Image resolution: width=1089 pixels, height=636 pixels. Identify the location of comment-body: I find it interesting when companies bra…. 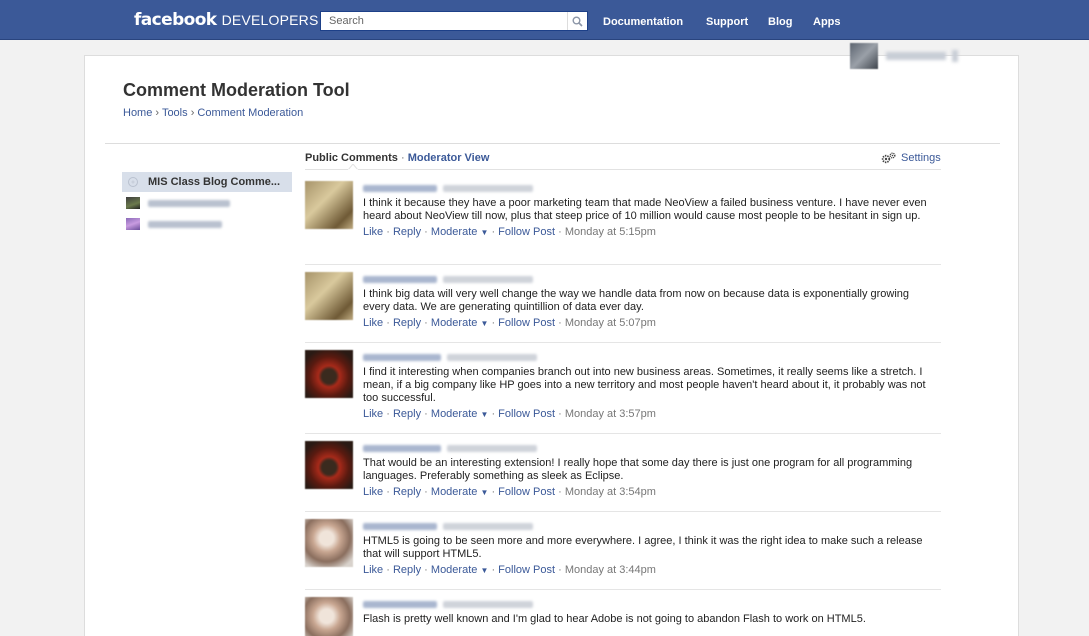
(648, 385).